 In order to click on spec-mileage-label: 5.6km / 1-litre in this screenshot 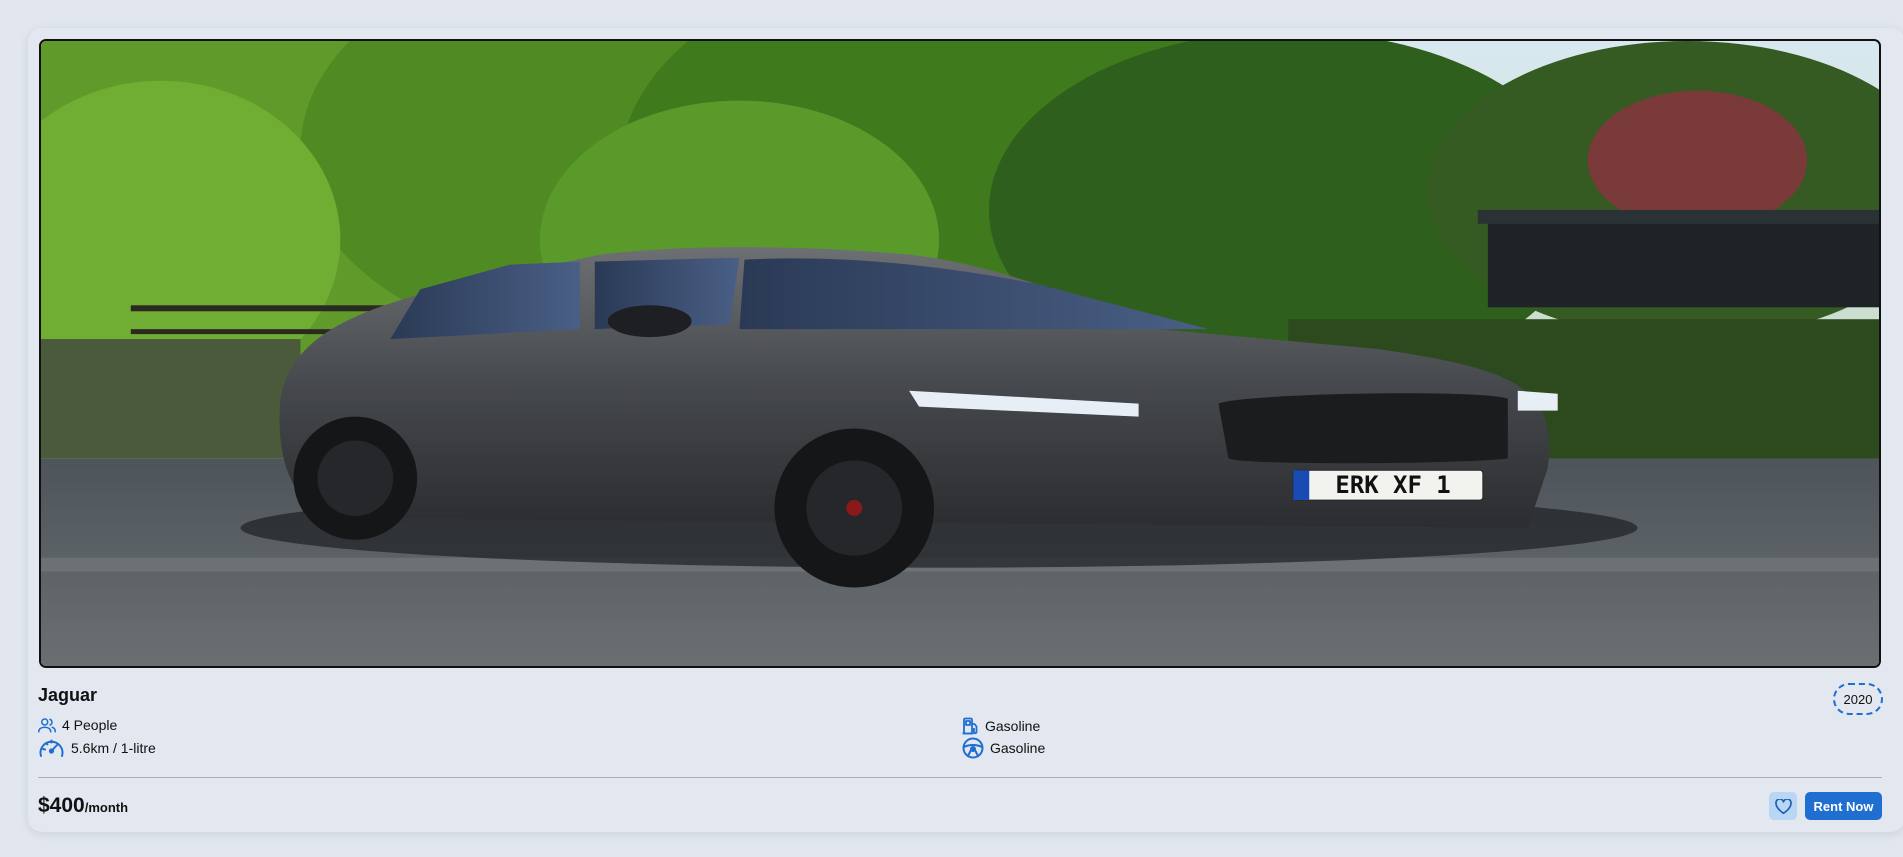, I will do `click(113, 748)`.